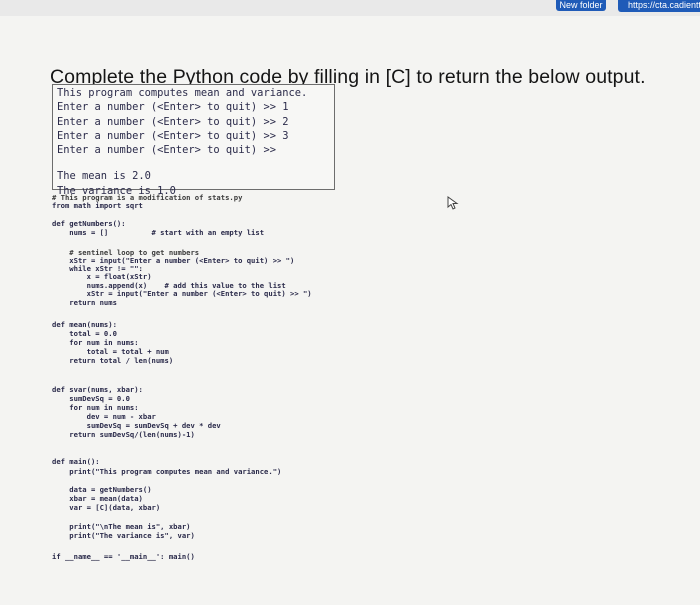 The height and width of the screenshot is (605, 700). I want to click on code-line: def svar(nums, xbar):, so click(97, 389).